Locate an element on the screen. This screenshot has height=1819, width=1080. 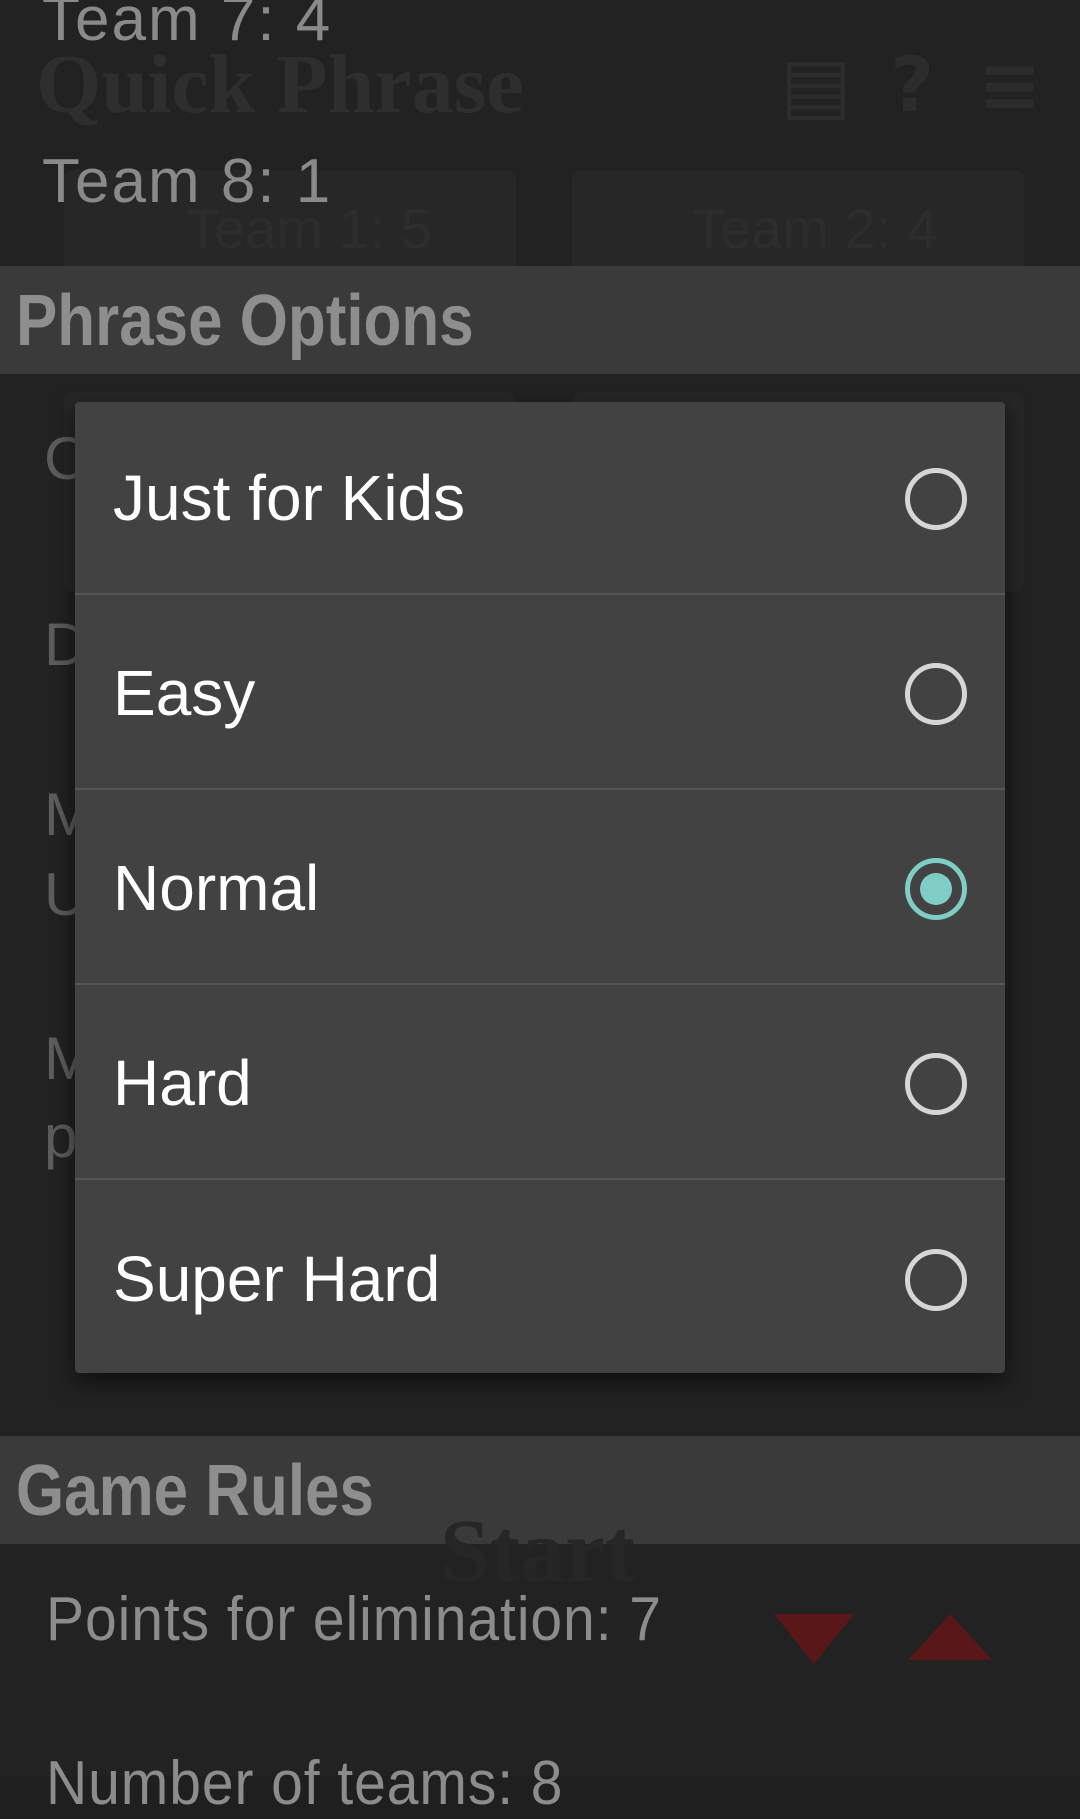
number-of-teams-label: Number of teams: 8 is located at coordinates (305, 1783).